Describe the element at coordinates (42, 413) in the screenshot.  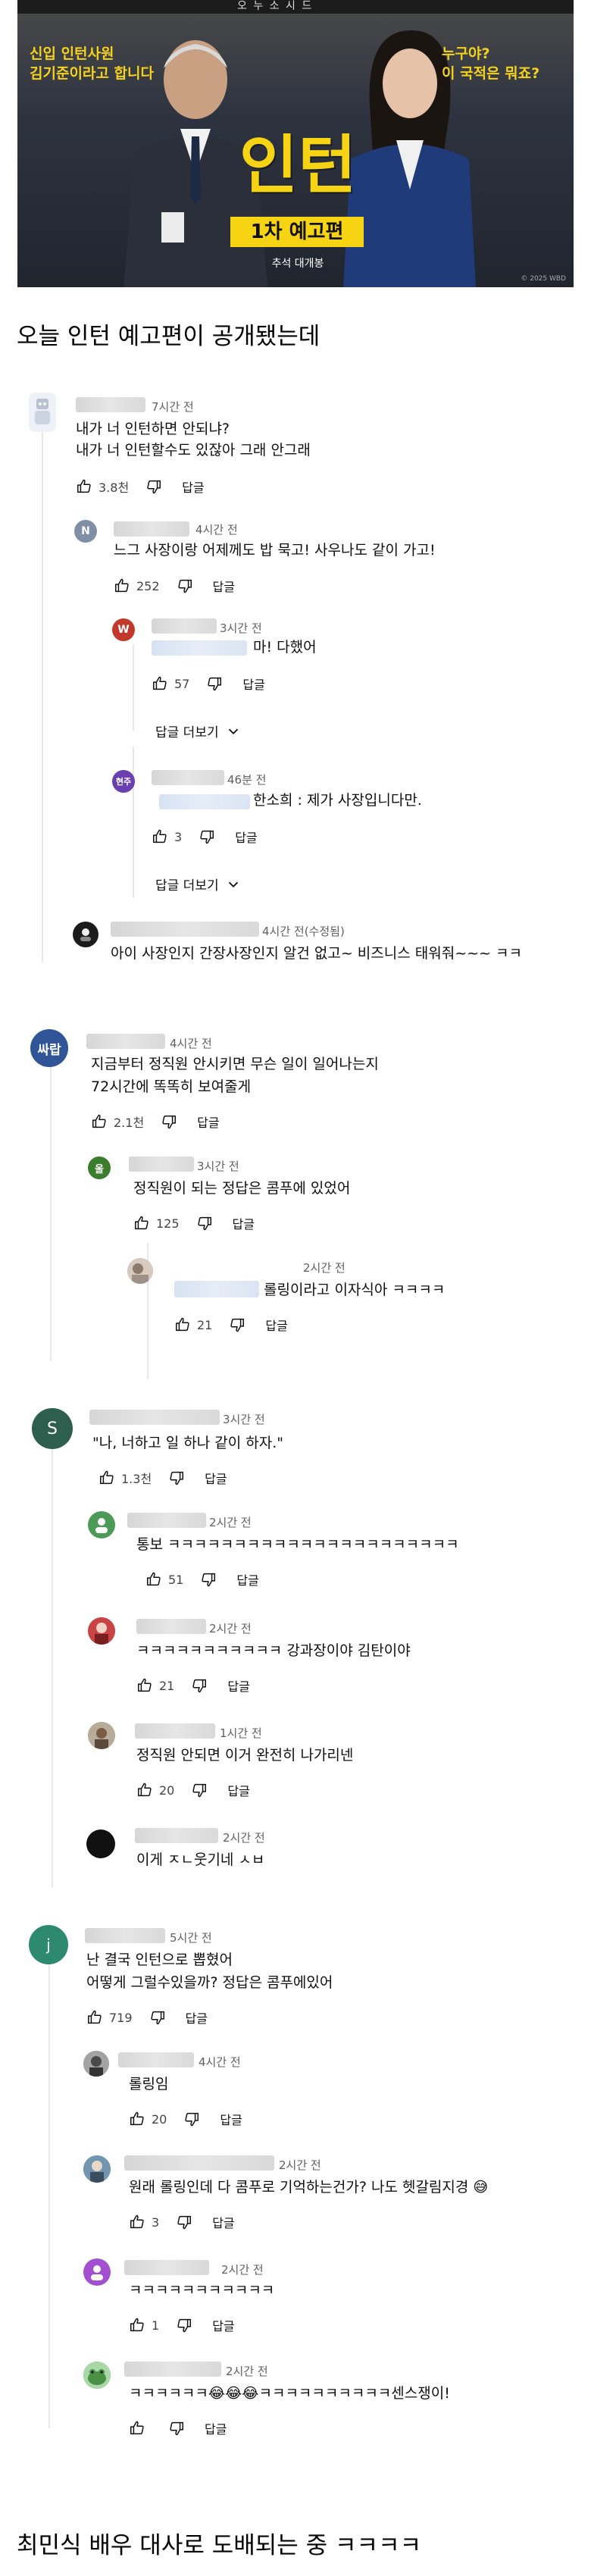
I see `avatar-robot` at that location.